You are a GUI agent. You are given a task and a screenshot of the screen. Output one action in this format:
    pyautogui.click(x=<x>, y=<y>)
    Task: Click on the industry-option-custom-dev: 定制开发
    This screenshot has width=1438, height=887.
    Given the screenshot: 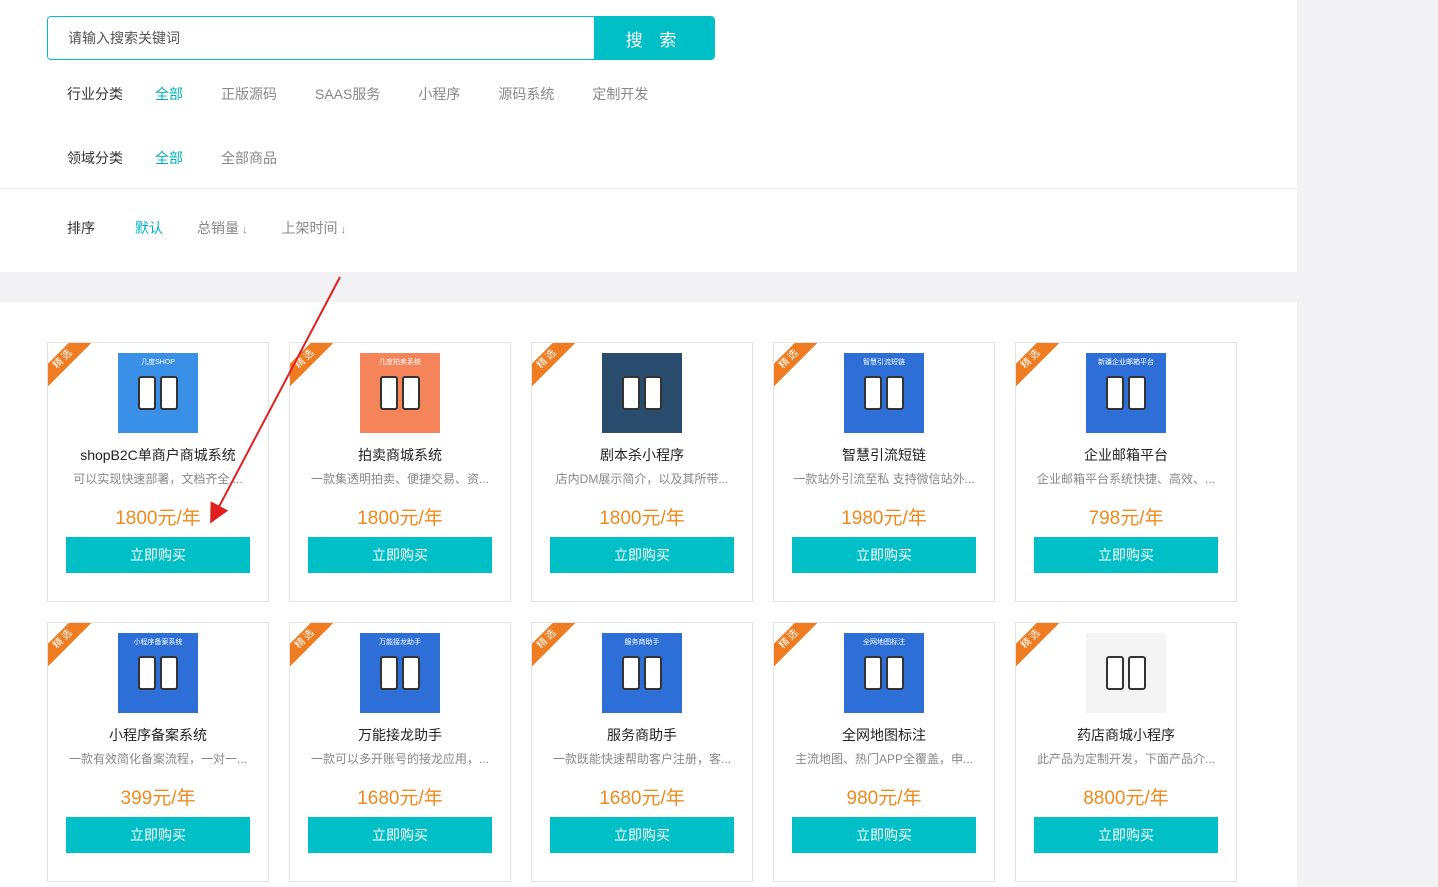 What is the action you would take?
    pyautogui.click(x=620, y=94)
    